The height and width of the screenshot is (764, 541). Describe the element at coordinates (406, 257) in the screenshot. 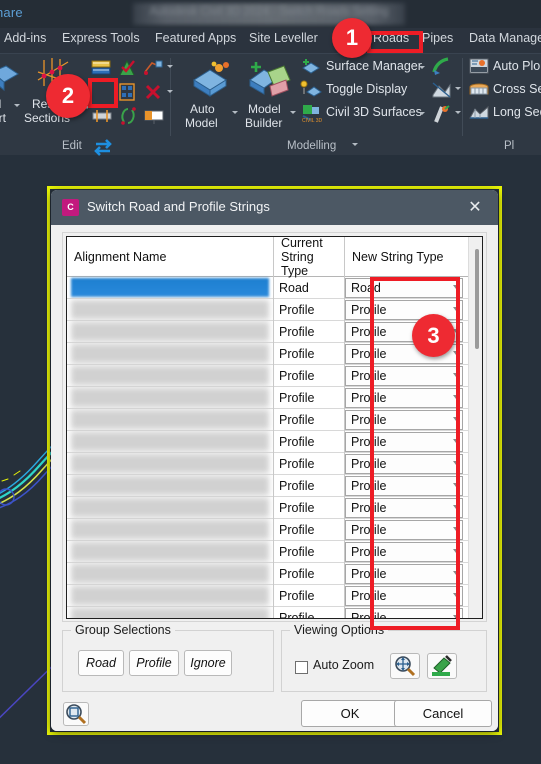

I see `column-header-new-string-type: New String Type` at that location.